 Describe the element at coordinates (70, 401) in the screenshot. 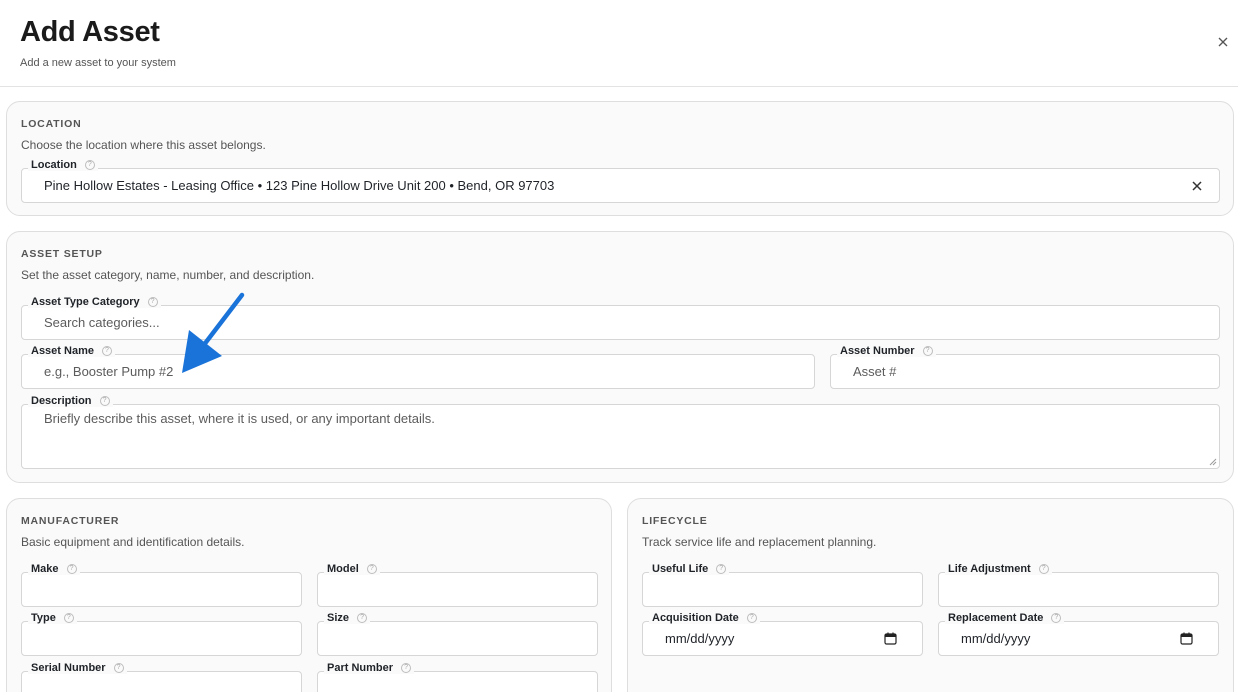

I see `description-label: Description?` at that location.